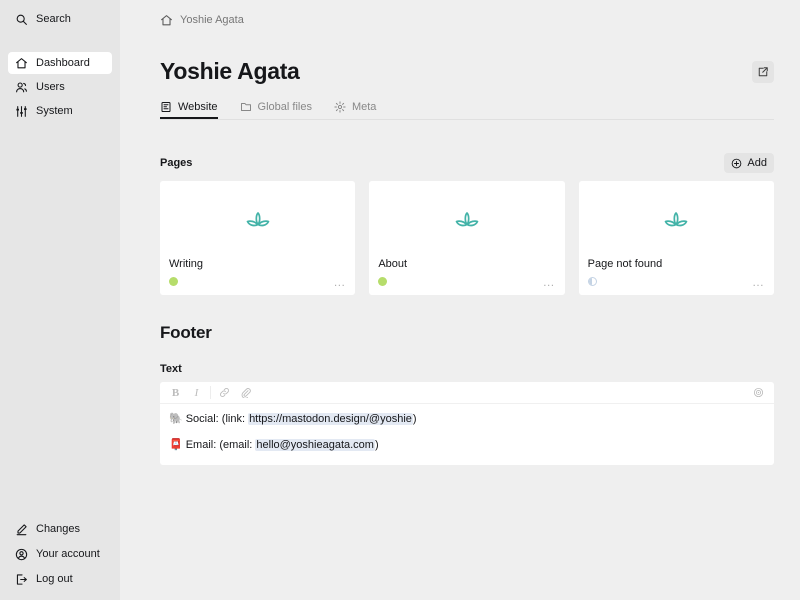 The width and height of the screenshot is (800, 600). I want to click on tab-website: Website, so click(189, 108).